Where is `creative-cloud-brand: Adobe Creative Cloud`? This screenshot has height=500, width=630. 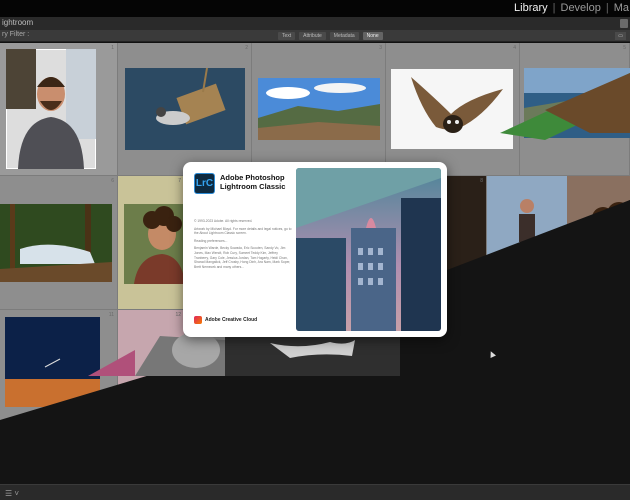 creative-cloud-brand: Adobe Creative Cloud is located at coordinates (225, 320).